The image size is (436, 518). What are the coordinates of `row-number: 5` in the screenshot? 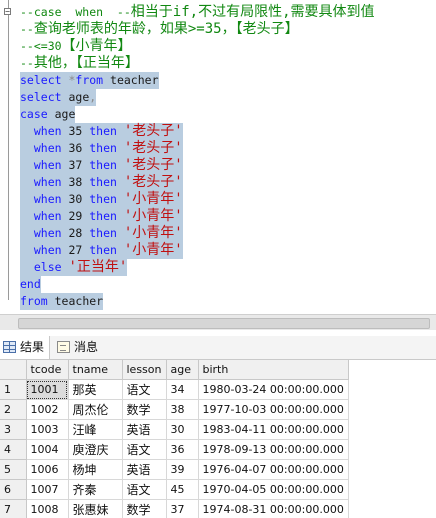 It's located at (13, 469).